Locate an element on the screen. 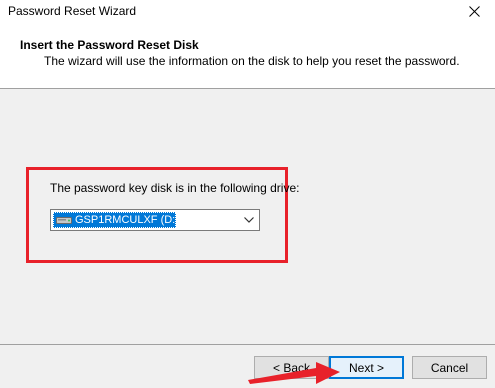 This screenshot has width=495, height=388. window-title: Password Reset Wizard is located at coordinates (72, 11).